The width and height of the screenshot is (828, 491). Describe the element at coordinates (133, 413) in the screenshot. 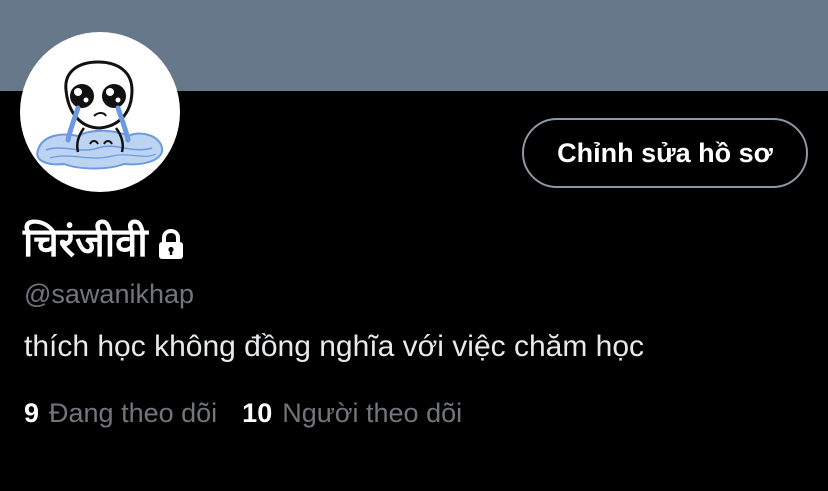

I see `following-label: Đang theo dõi` at that location.